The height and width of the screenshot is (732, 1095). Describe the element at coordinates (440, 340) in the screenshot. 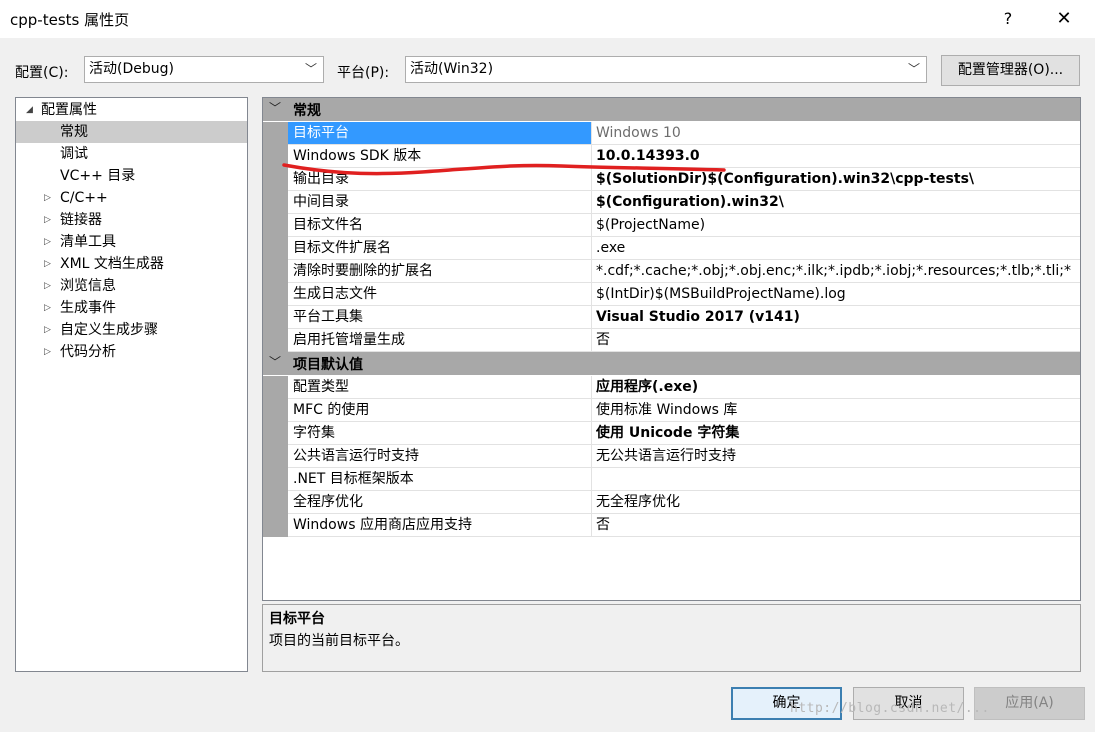

I see `property-name: 启用托管增量生成` at that location.